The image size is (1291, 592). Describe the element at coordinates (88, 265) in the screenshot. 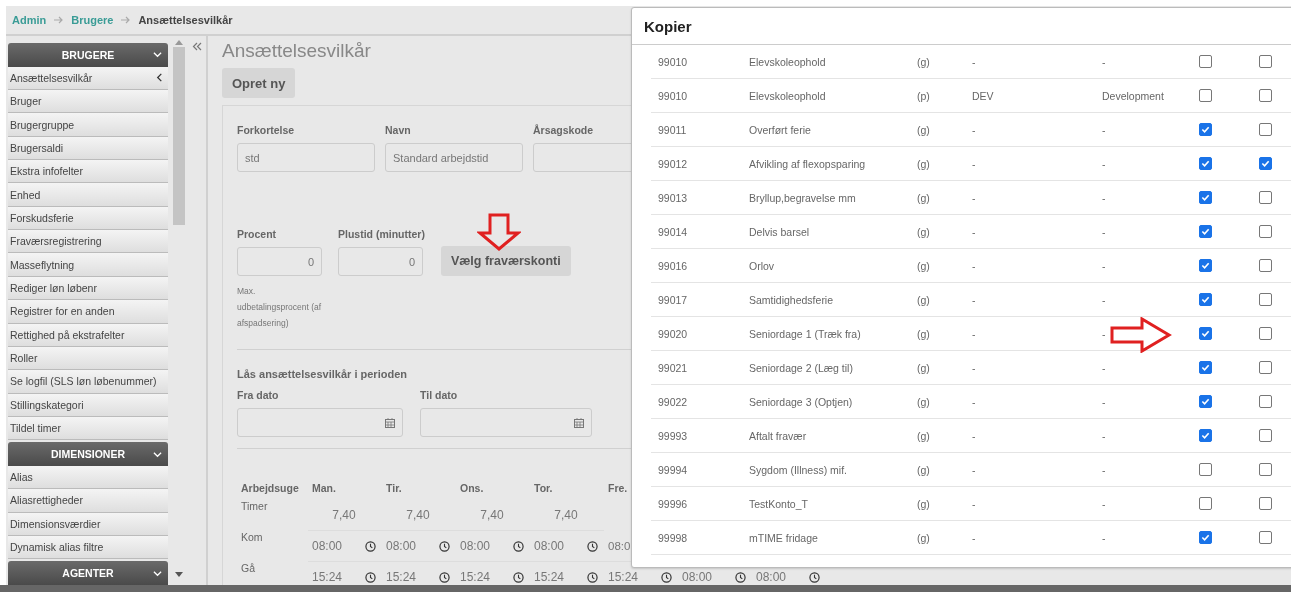

I see `menu-item: Masseflytning` at that location.